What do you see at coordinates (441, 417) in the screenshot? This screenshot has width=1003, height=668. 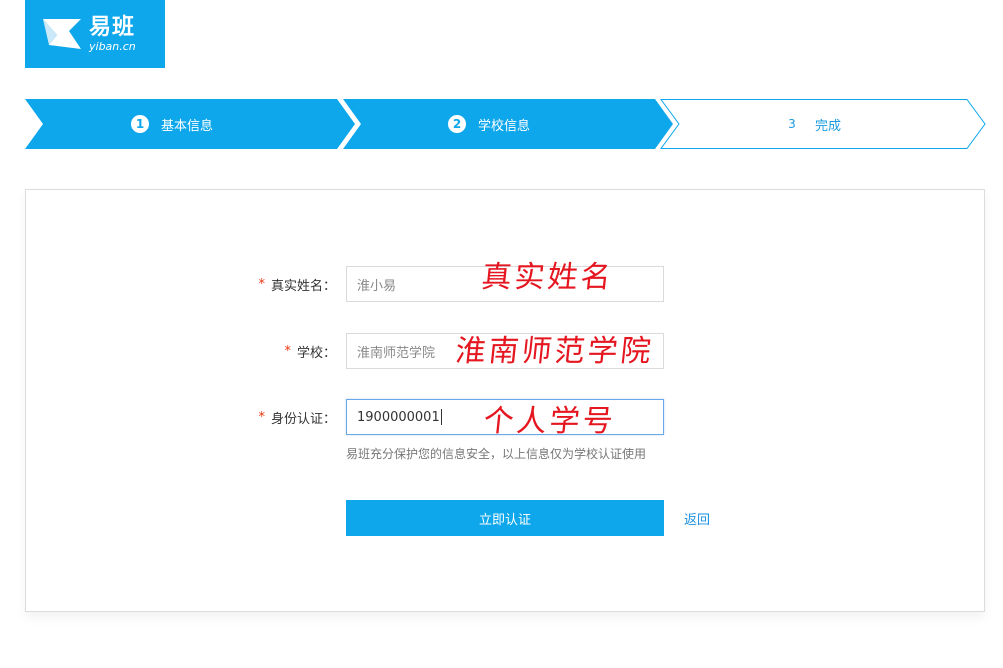 I see `text-caret` at bounding box center [441, 417].